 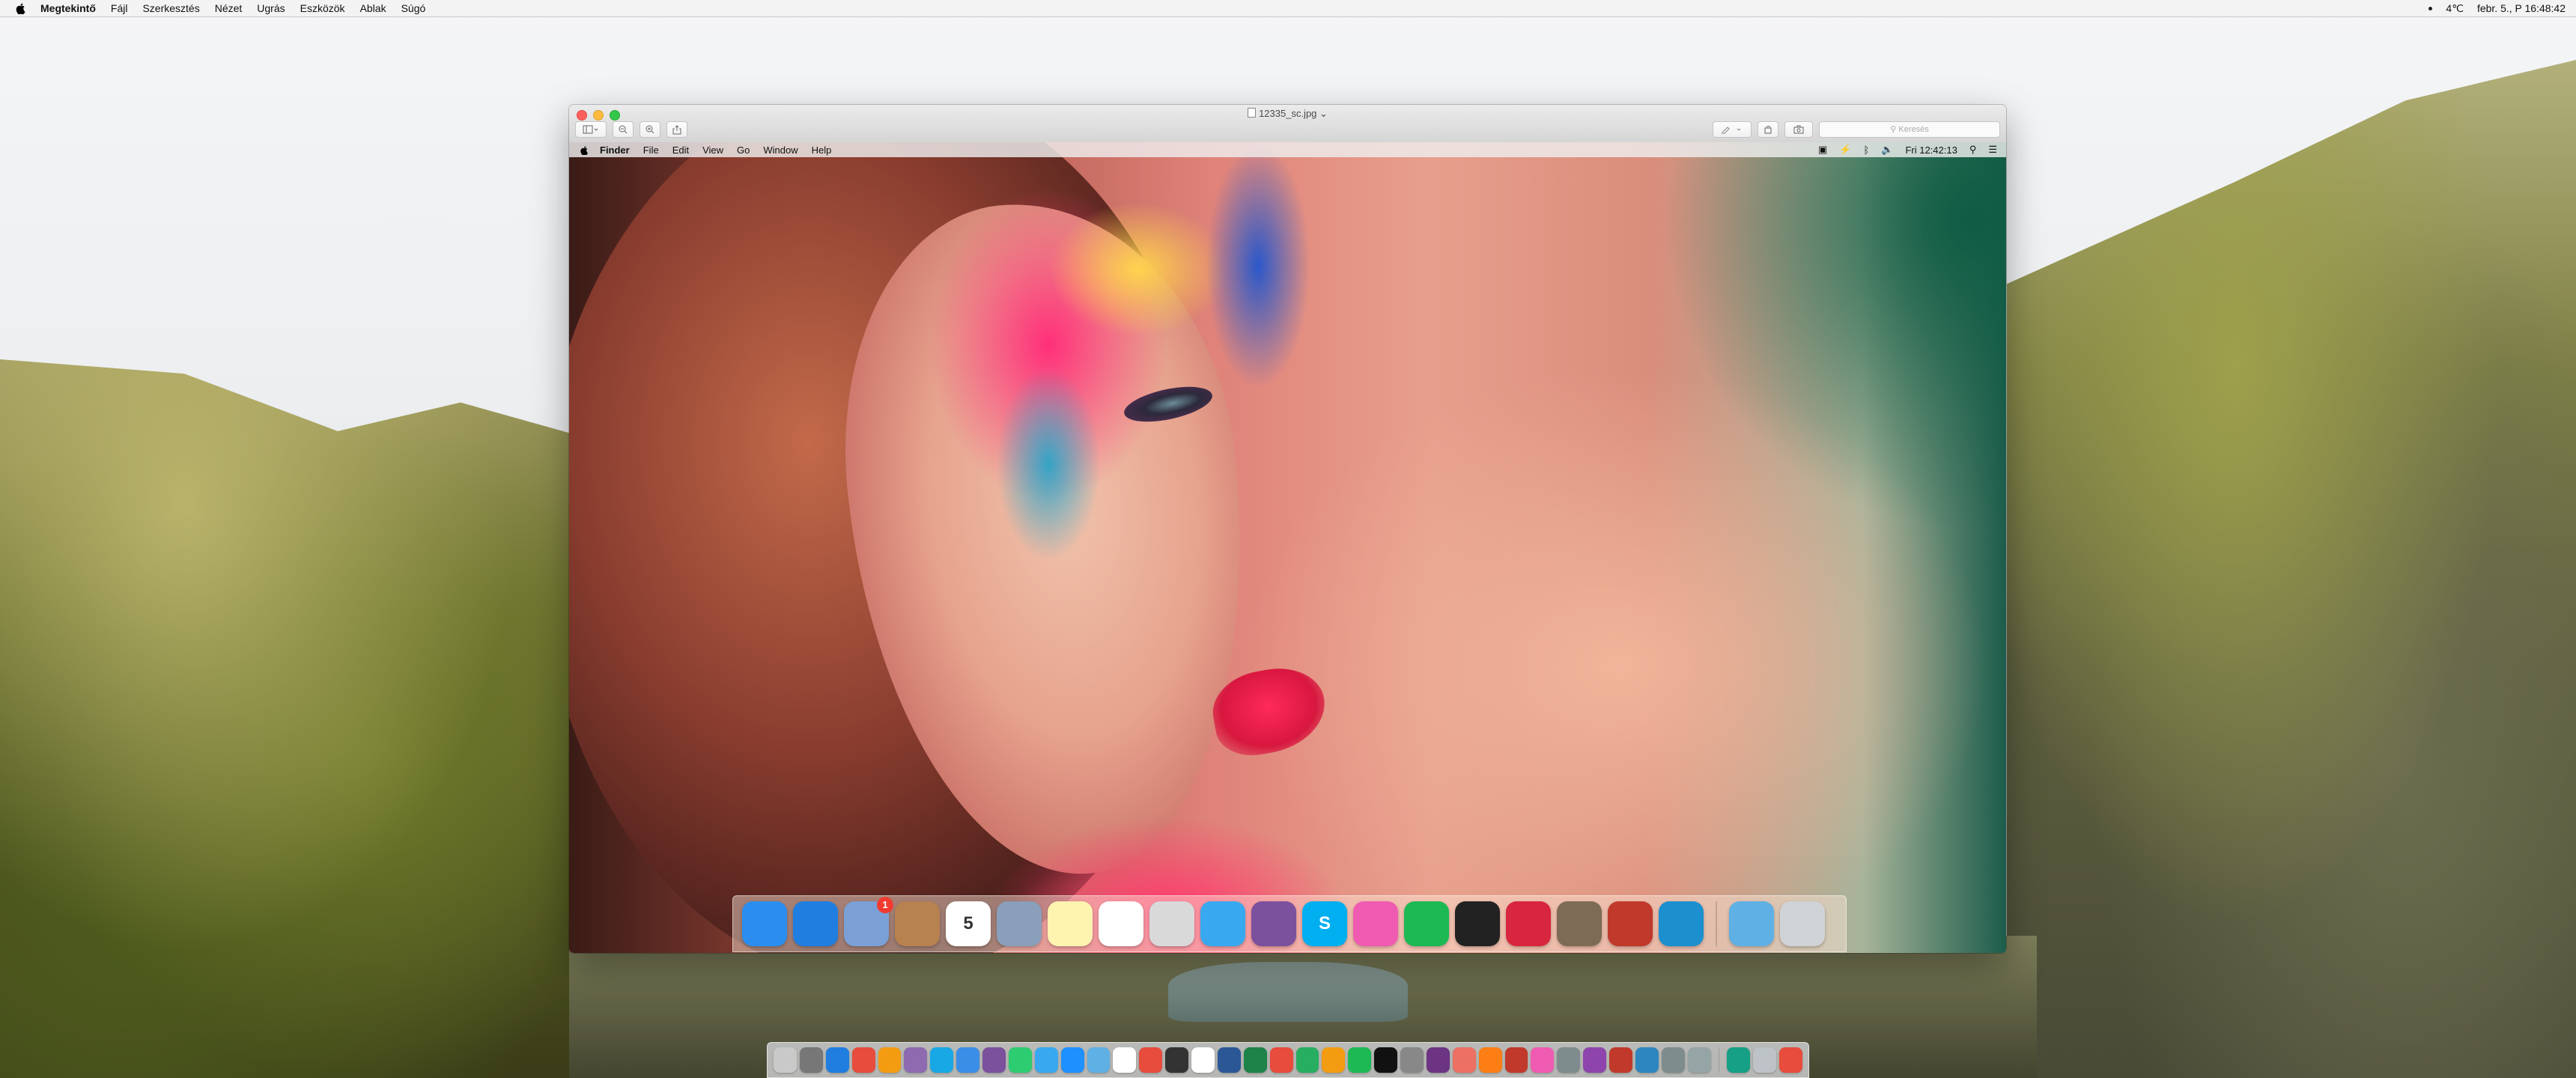 I want to click on inner-status-area: ▣ ⚡ ᛒ 🔈 Fri 12:42:13 ⚲ ☰, so click(x=1907, y=150).